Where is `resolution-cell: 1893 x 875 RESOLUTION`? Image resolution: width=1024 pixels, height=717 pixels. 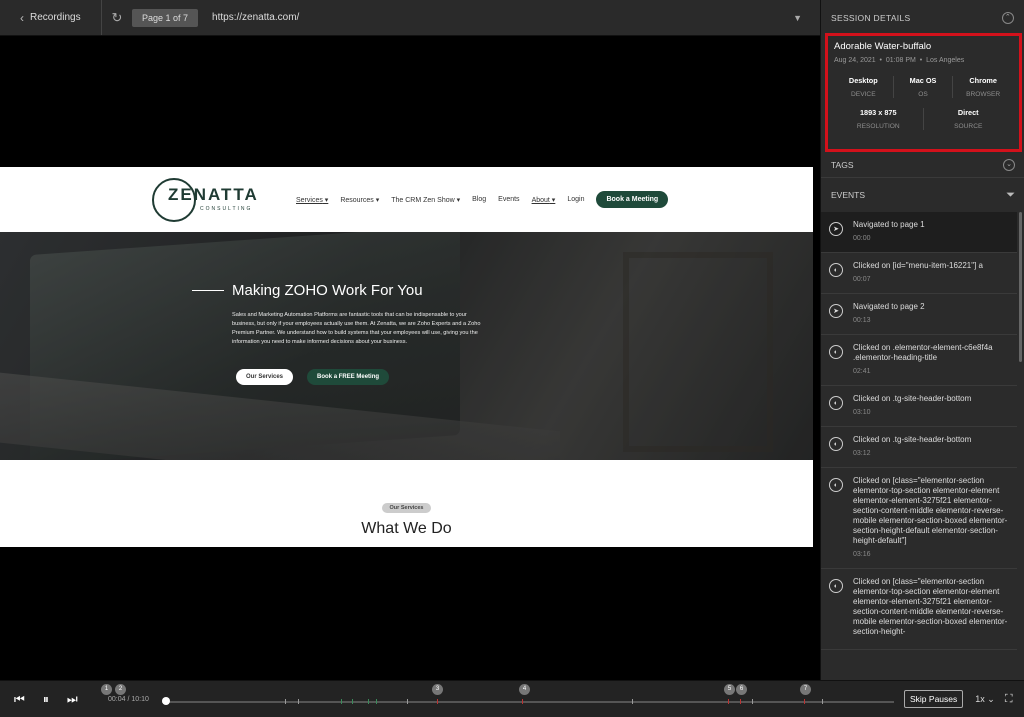
resolution-cell: 1893 x 875 RESOLUTION is located at coordinates (879, 119).